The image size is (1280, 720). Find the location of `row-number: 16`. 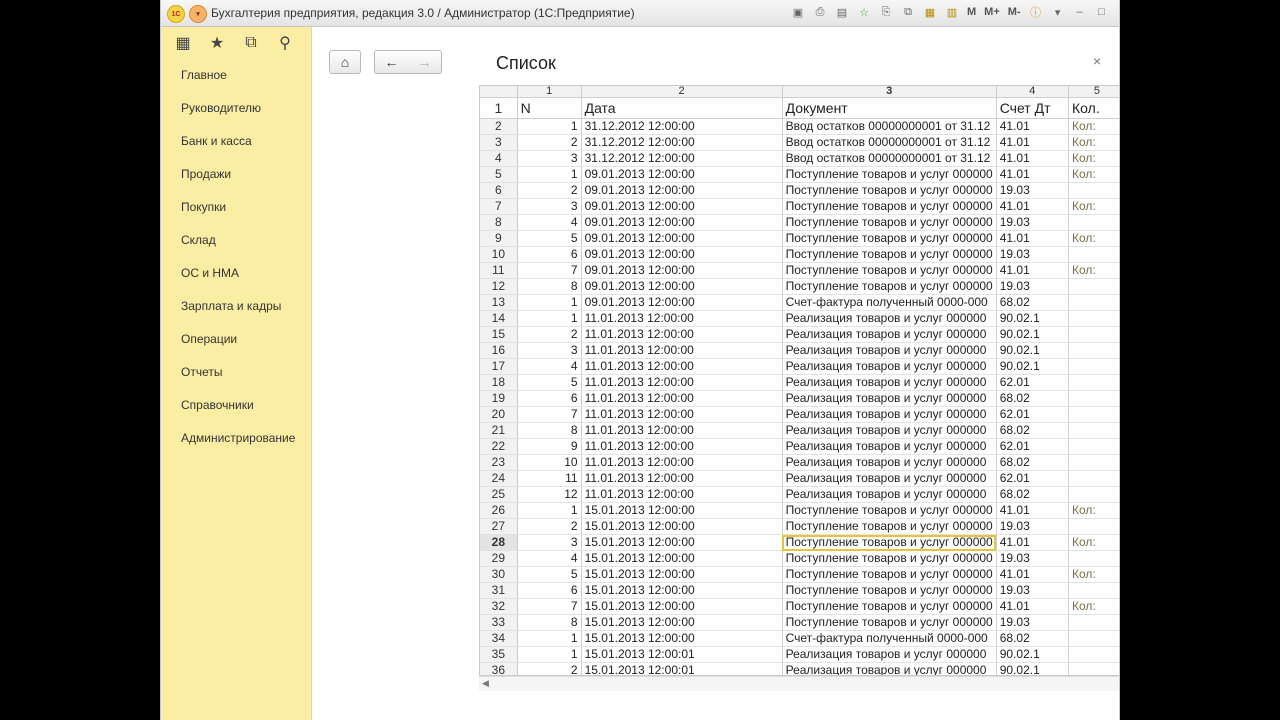

row-number: 16 is located at coordinates (499, 350).